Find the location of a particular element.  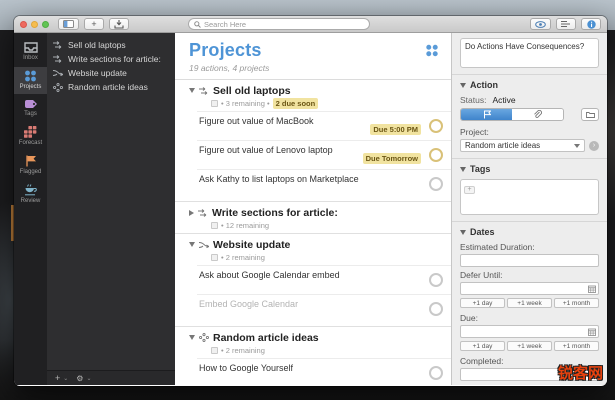

sidebar-bottom-bar: + ⌄ ⚙ ⌄ is located at coordinates (111, 377).